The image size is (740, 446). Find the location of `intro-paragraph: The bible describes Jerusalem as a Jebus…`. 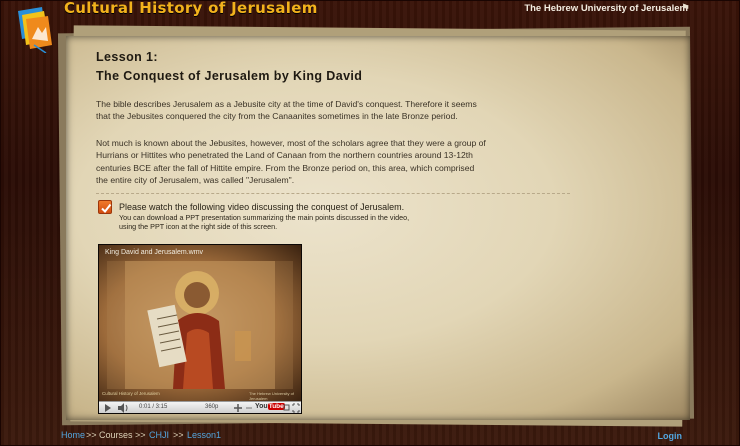

intro-paragraph: The bible describes Jerusalem as a Jebus… is located at coordinates (321, 110).